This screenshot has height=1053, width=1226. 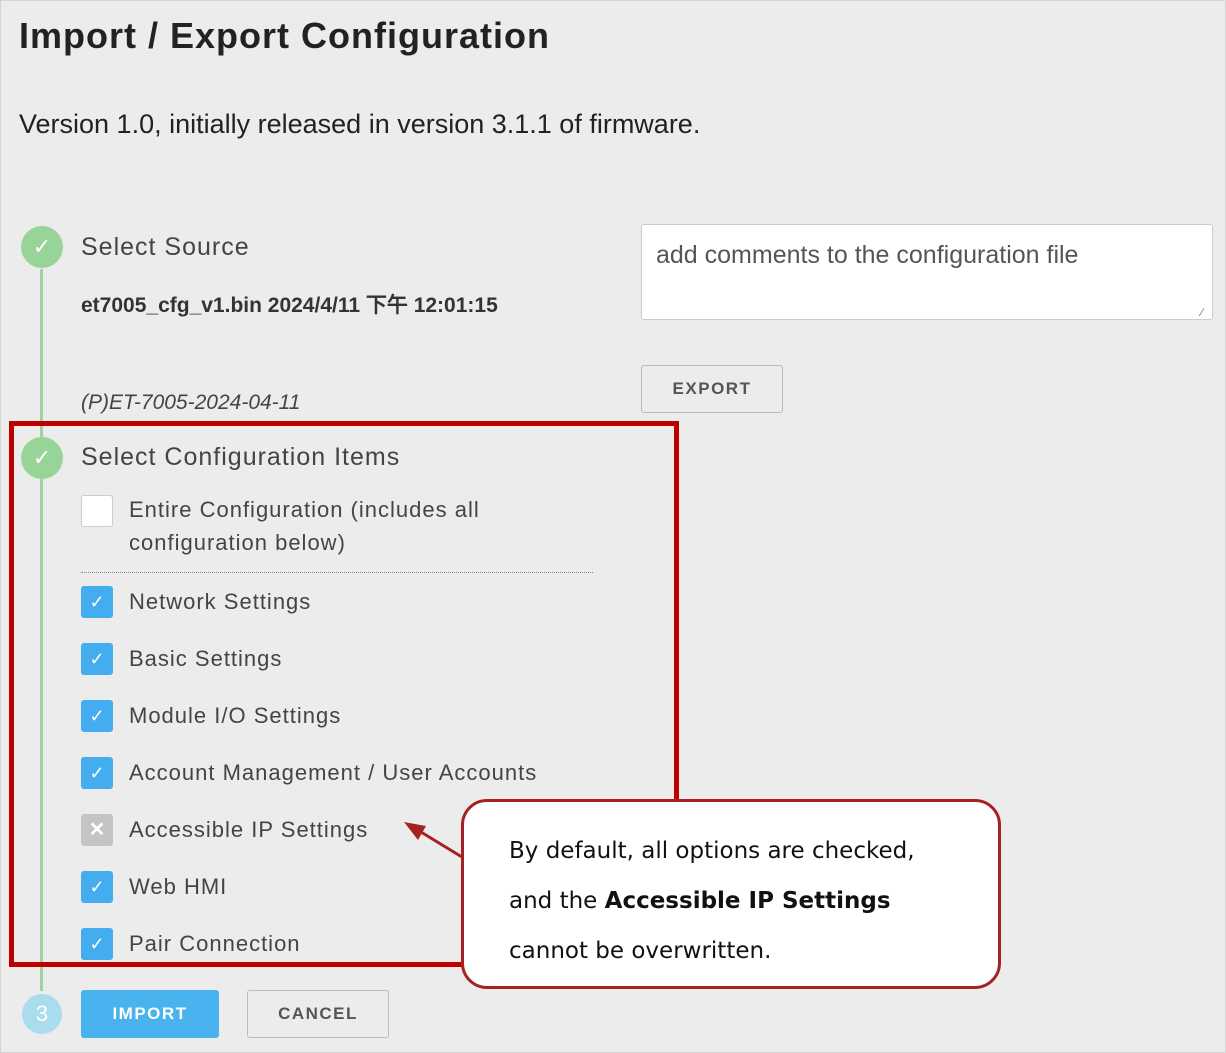 I want to click on step-1-title: Select Source, so click(x=165, y=247).